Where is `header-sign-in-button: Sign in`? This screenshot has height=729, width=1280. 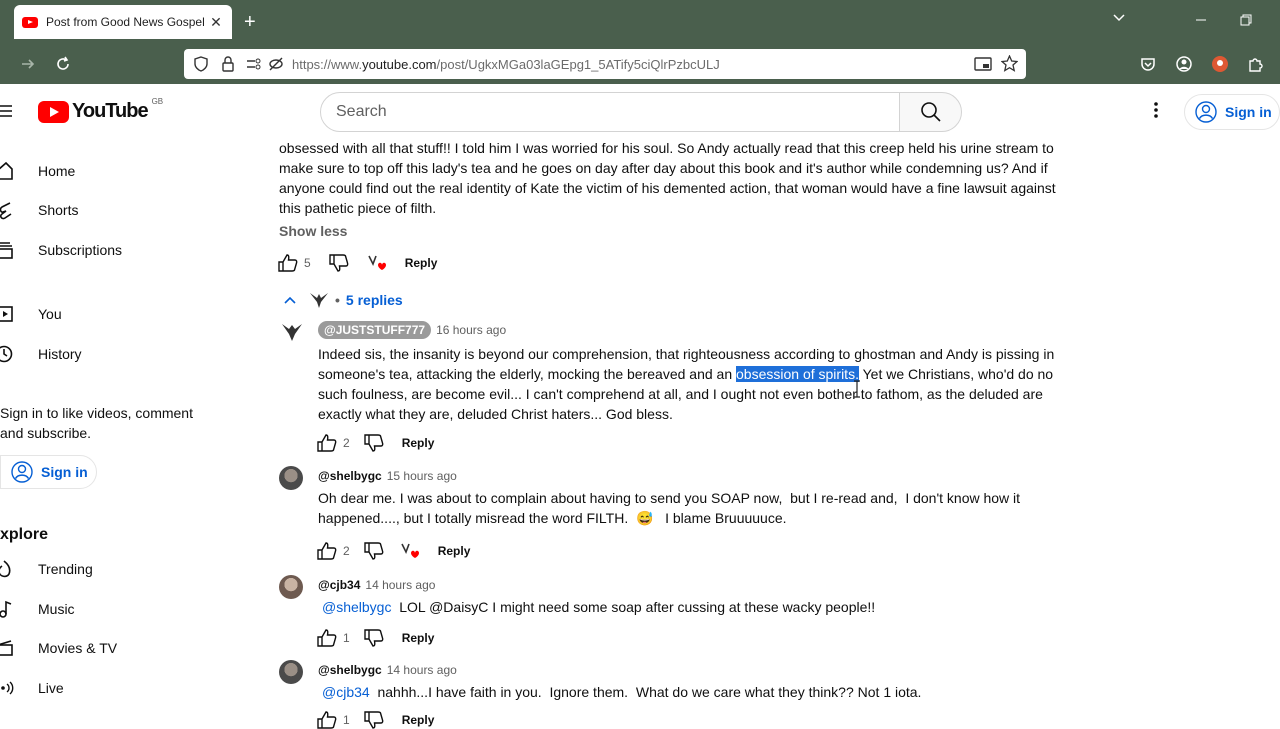
header-sign-in-button: Sign in is located at coordinates (1232, 112).